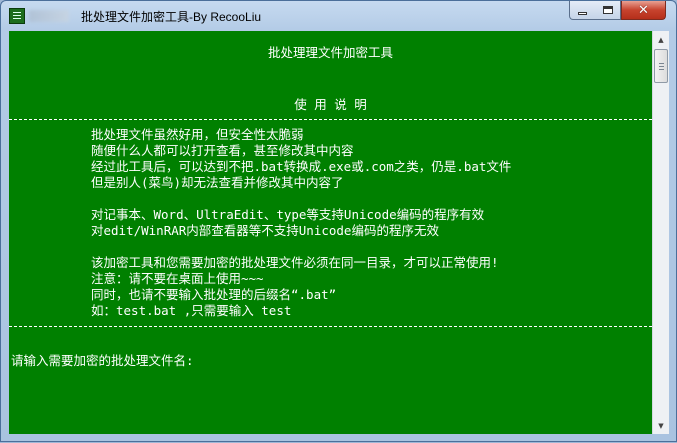 The width and height of the screenshot is (677, 443). I want to click on close-button: ✕, so click(643, 10).